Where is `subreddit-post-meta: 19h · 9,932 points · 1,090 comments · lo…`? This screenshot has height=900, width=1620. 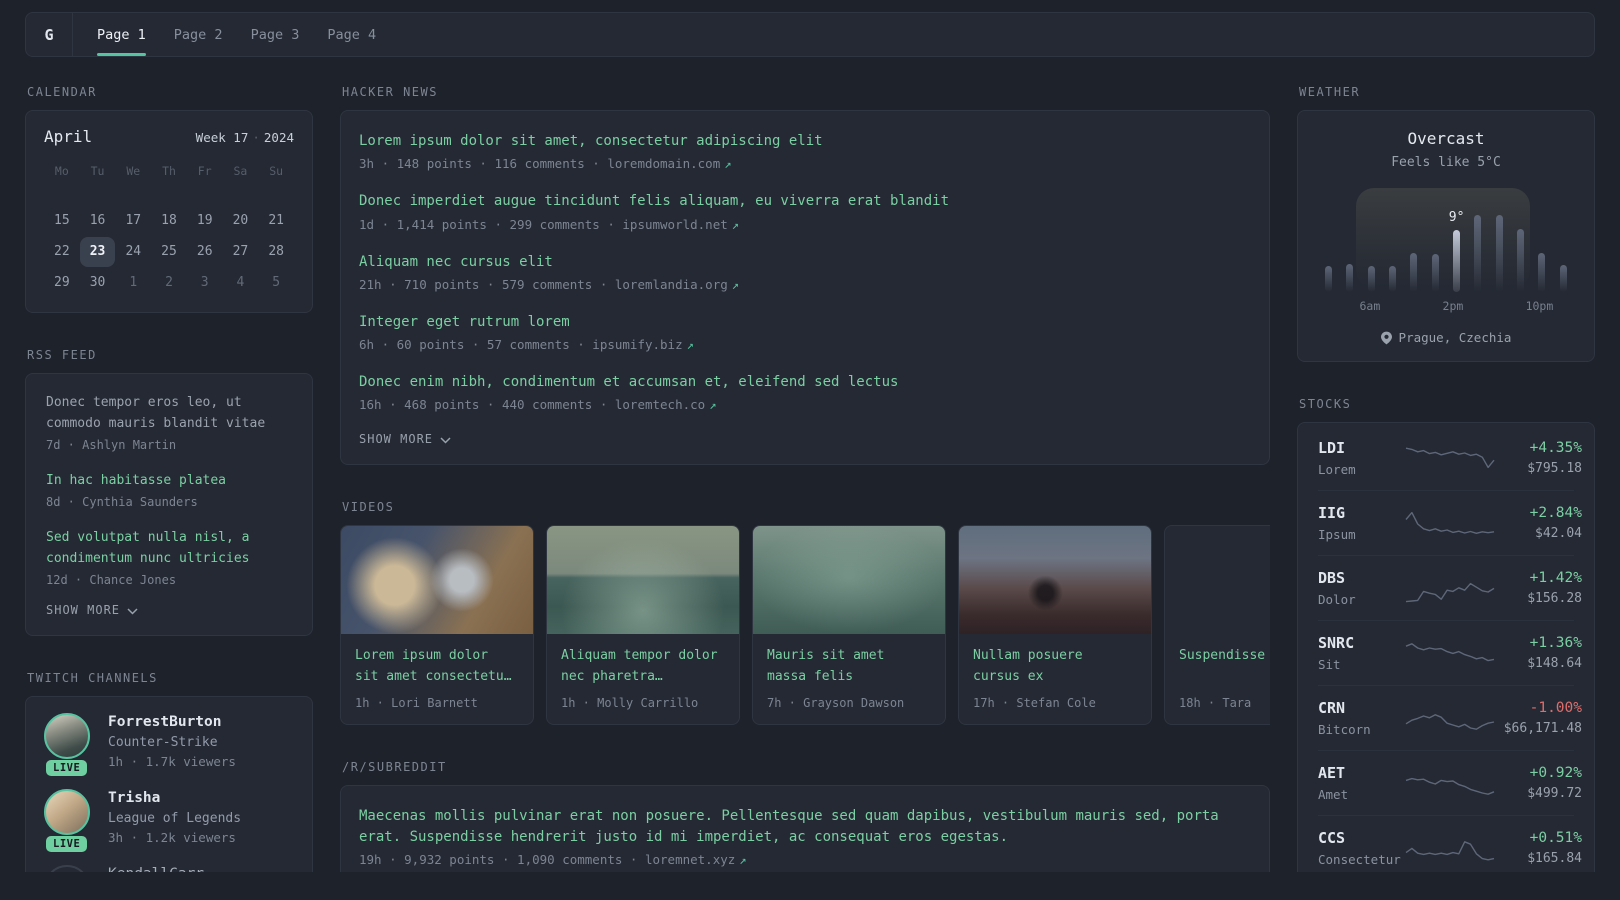
subreddit-post-meta: 19h · 9,932 points · 1,090 comments · lo… is located at coordinates (805, 859).